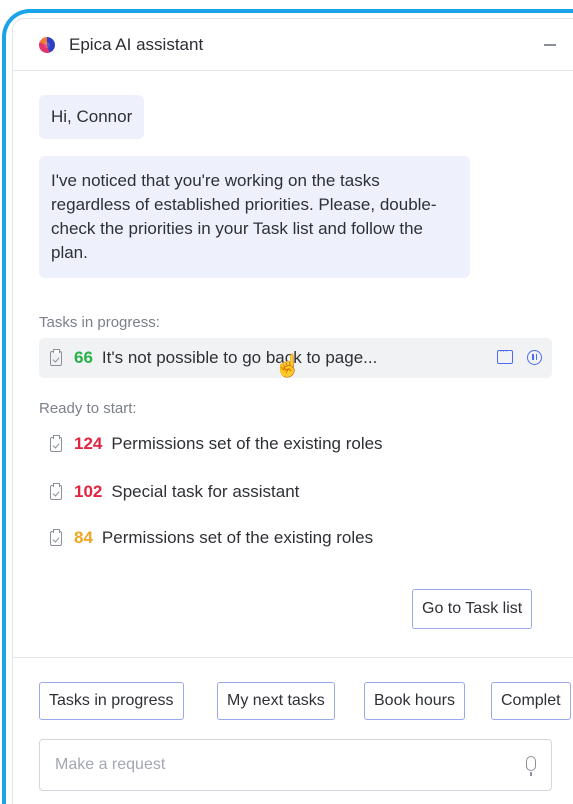 The width and height of the screenshot is (573, 804). What do you see at coordinates (83, 537) in the screenshot?
I see `task-number: 84` at bounding box center [83, 537].